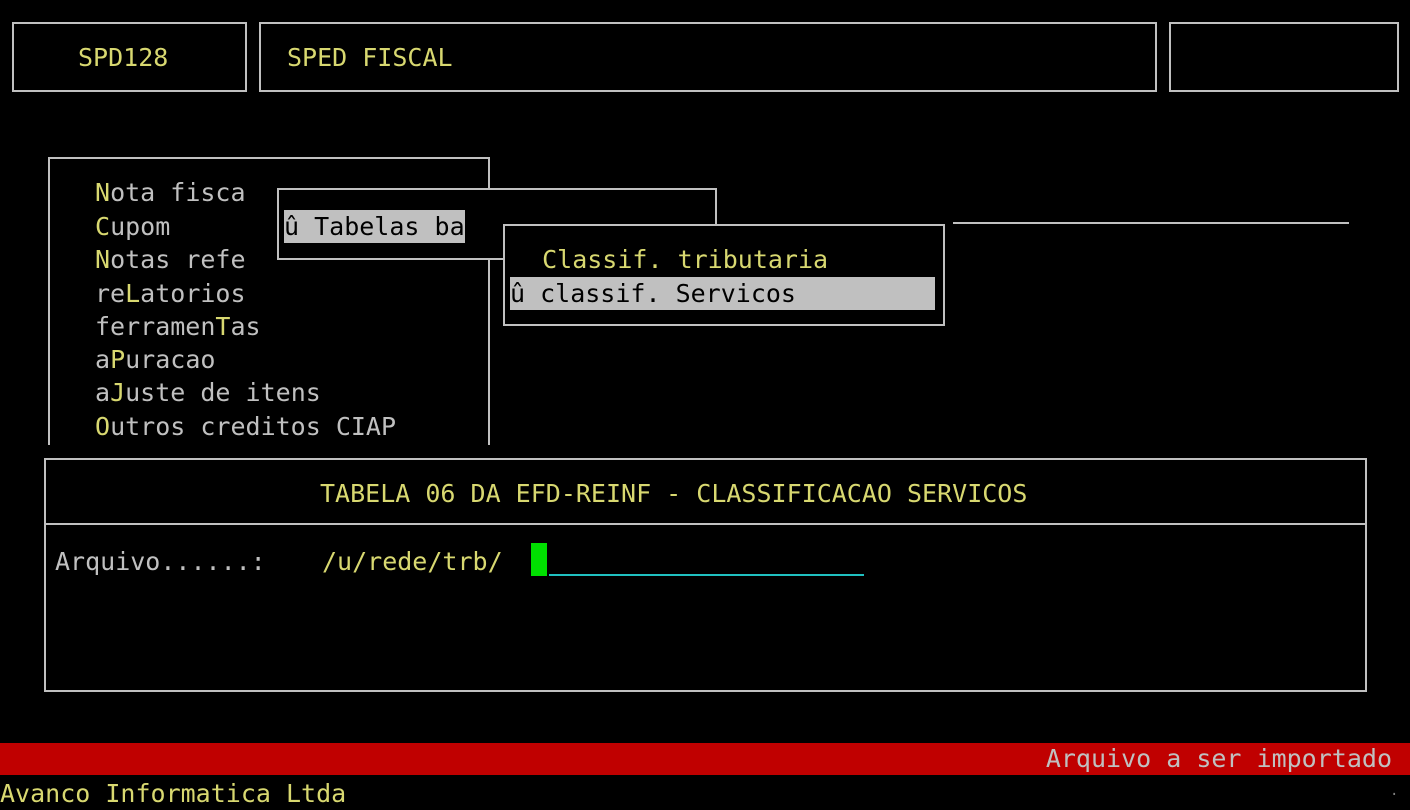 Image resolution: width=1410 pixels, height=810 pixels. I want to click on menu-item-ferramentas: ferramenTas, so click(178, 326).